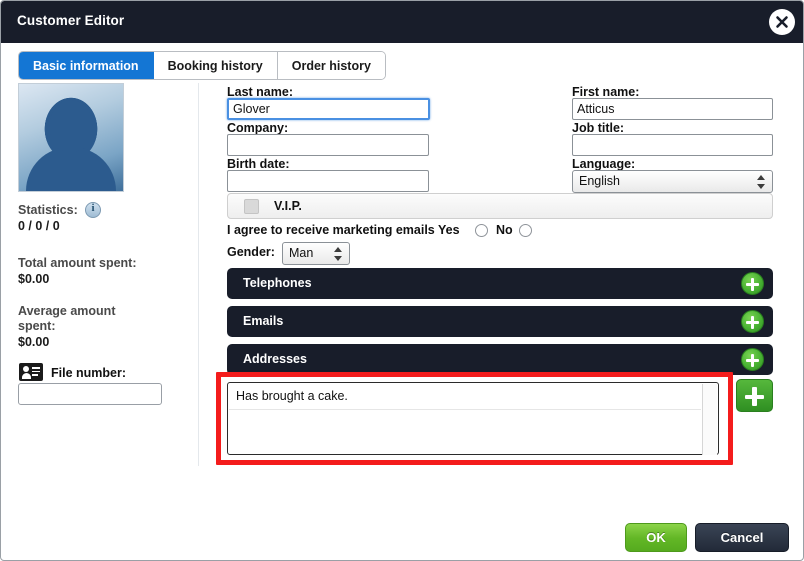 This screenshot has height=561, width=804. Describe the element at coordinates (500, 206) in the screenshot. I see `vip-row: V.I.P.` at that location.